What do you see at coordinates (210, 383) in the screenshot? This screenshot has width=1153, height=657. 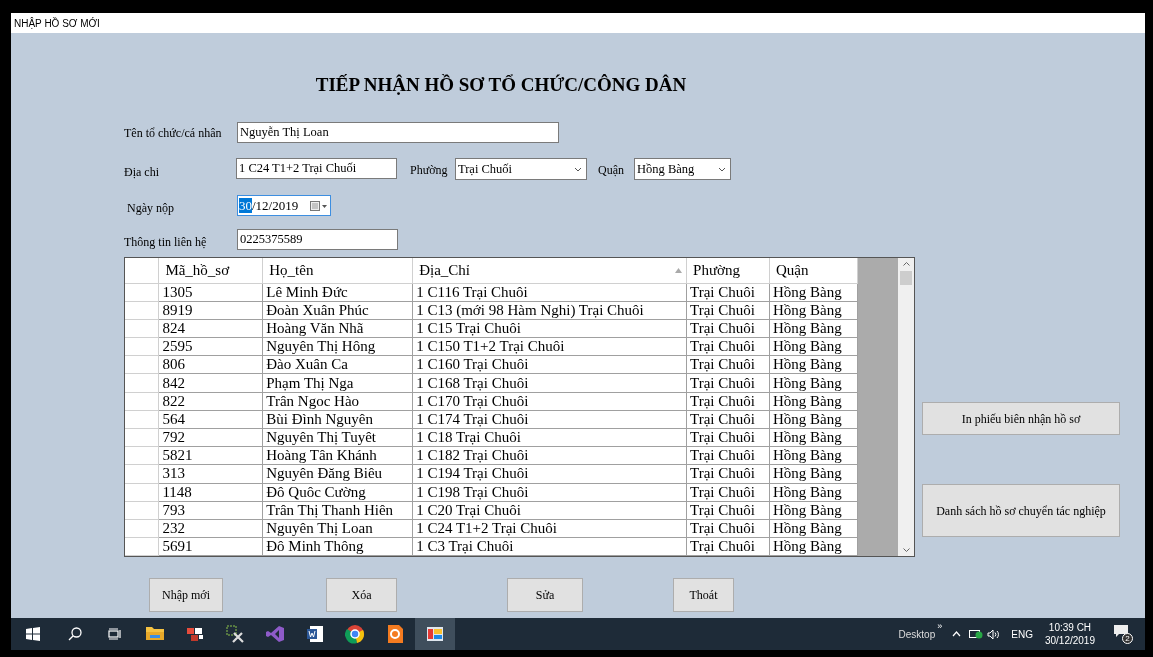 I see `table-cell: 842` at bounding box center [210, 383].